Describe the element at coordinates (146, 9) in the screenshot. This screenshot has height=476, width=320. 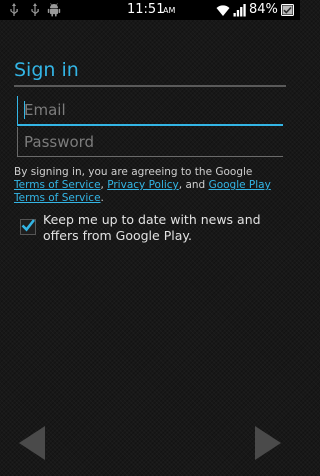
I see `clock-time: 11:51` at that location.